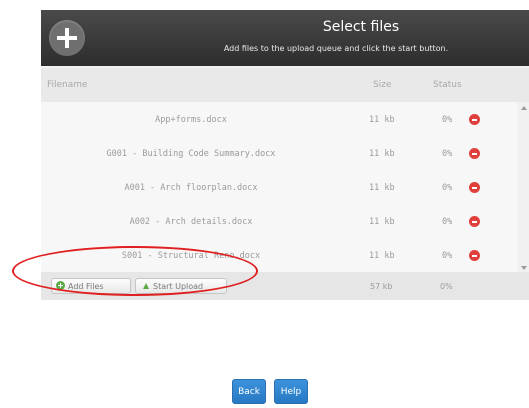  What do you see at coordinates (524, 108) in the screenshot?
I see `scroll-up-icon` at bounding box center [524, 108].